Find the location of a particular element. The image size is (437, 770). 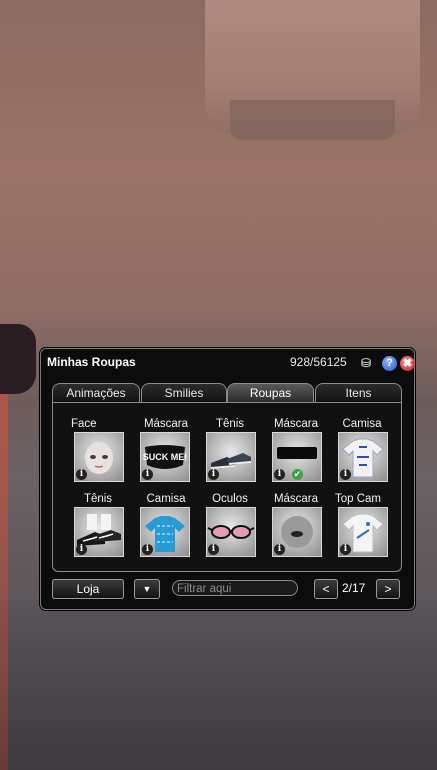

nike-sneakers-icon: i is located at coordinates (99, 532).